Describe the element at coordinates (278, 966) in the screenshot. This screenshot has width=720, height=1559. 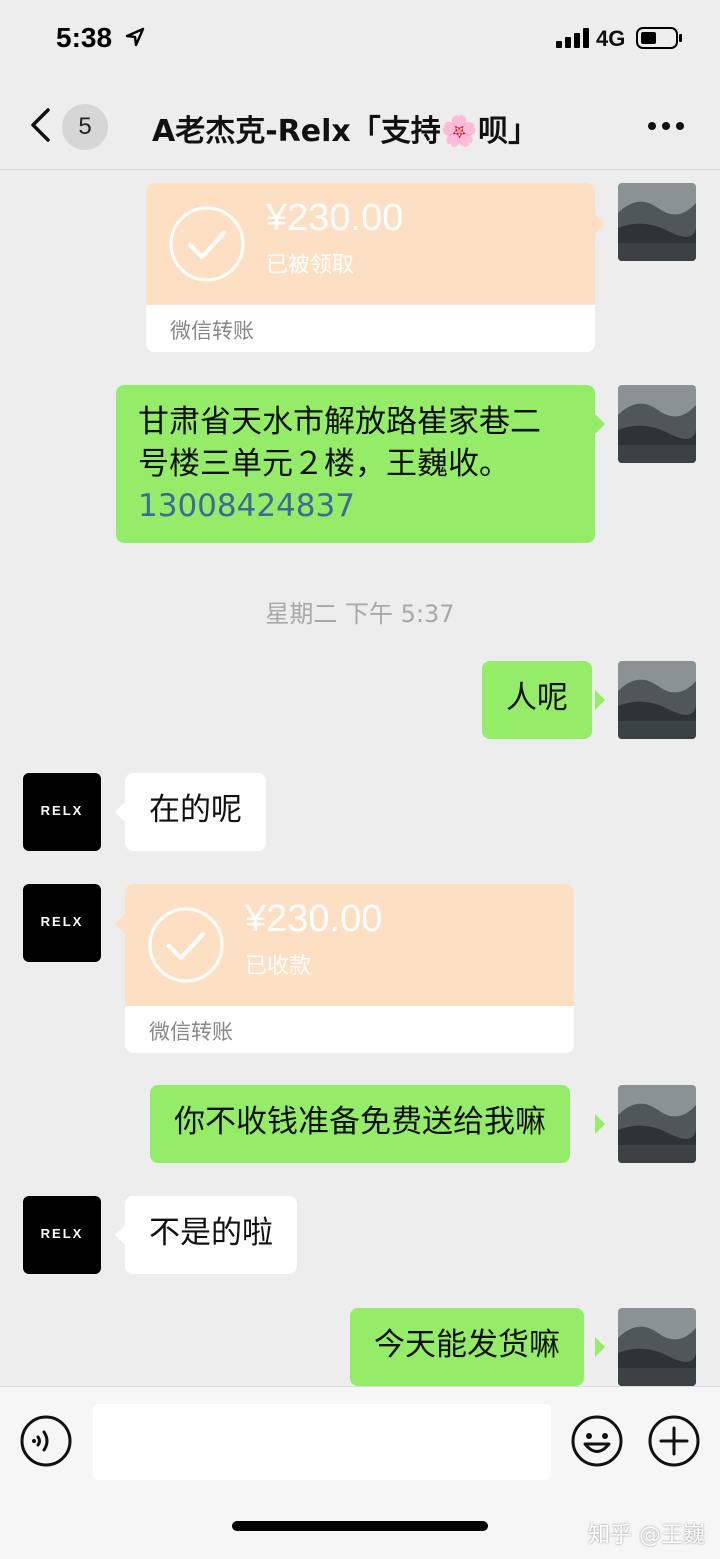
I see `transfer-status: 已收款` at that location.